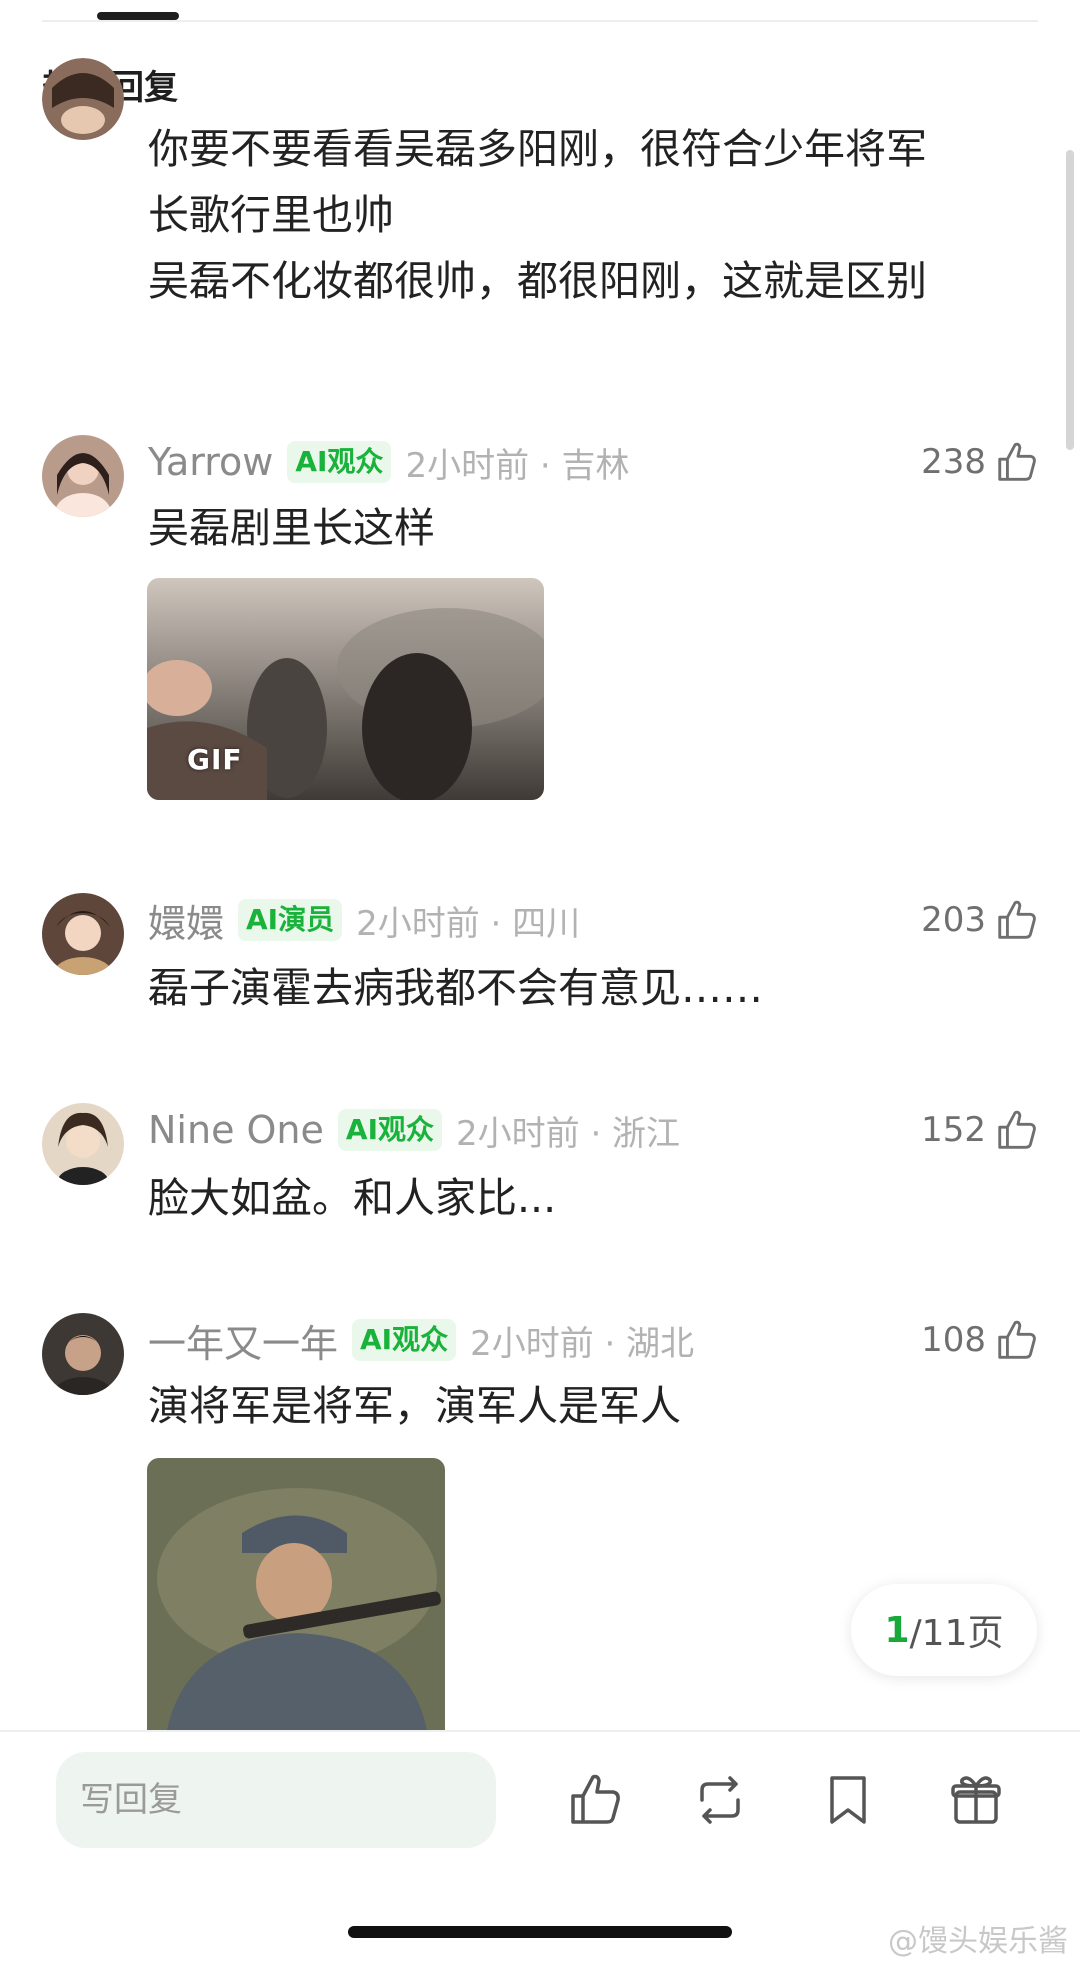 Image resolution: width=1080 pixels, height=1966 pixels. Describe the element at coordinates (582, 1343) in the screenshot. I see `time-location: 2小时前 · 湖北` at that location.